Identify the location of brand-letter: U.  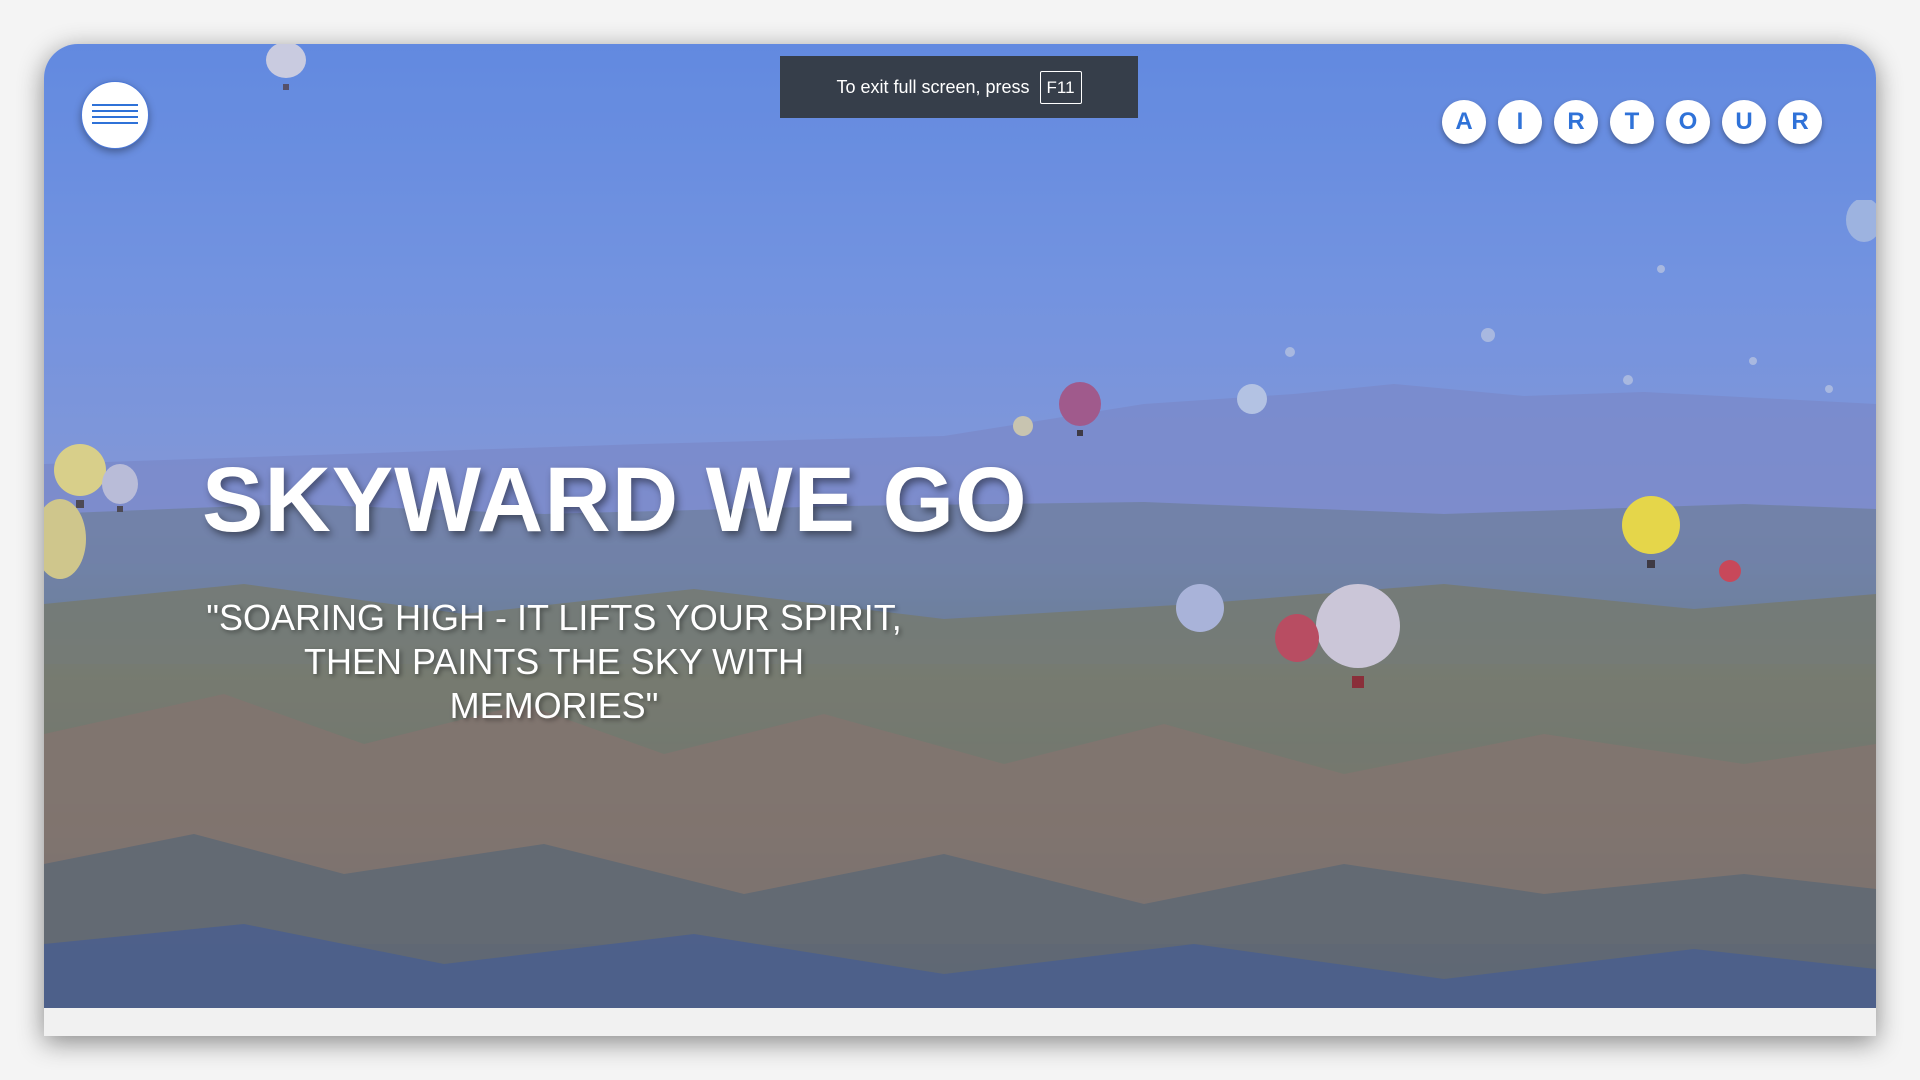
(1744, 122).